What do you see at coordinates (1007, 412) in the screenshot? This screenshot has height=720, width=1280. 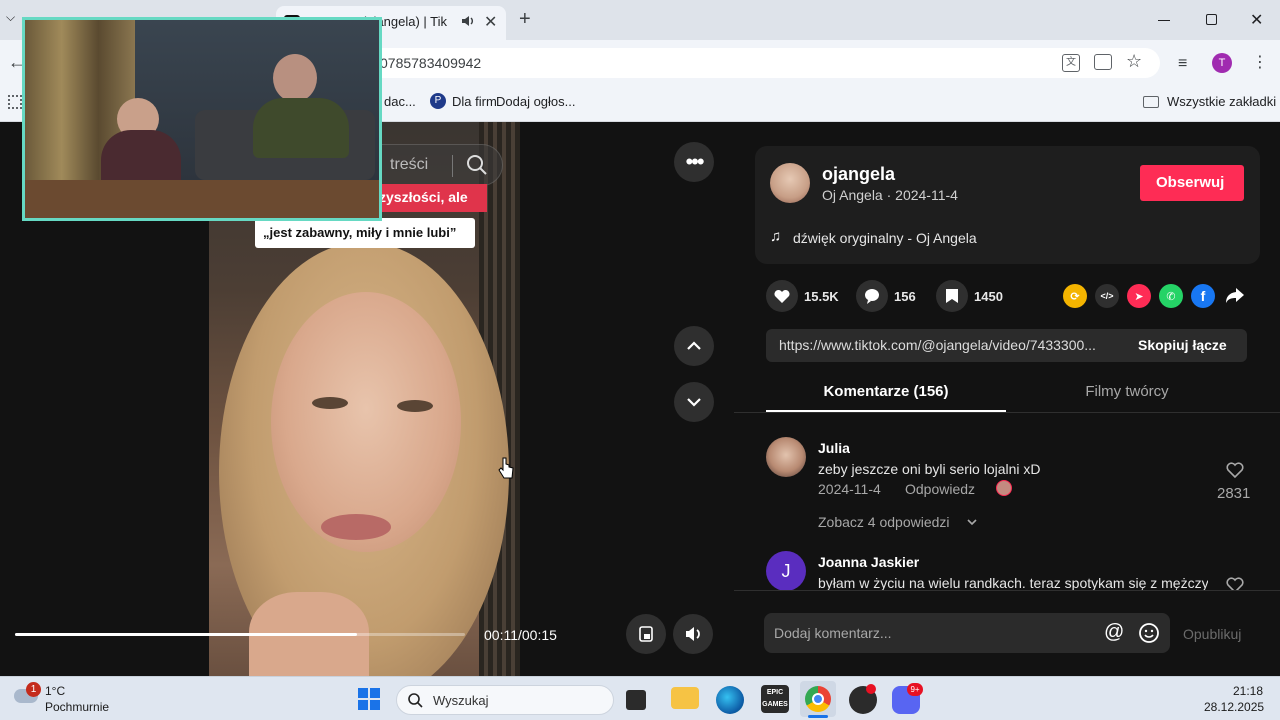 I see `tabs-divider` at bounding box center [1007, 412].